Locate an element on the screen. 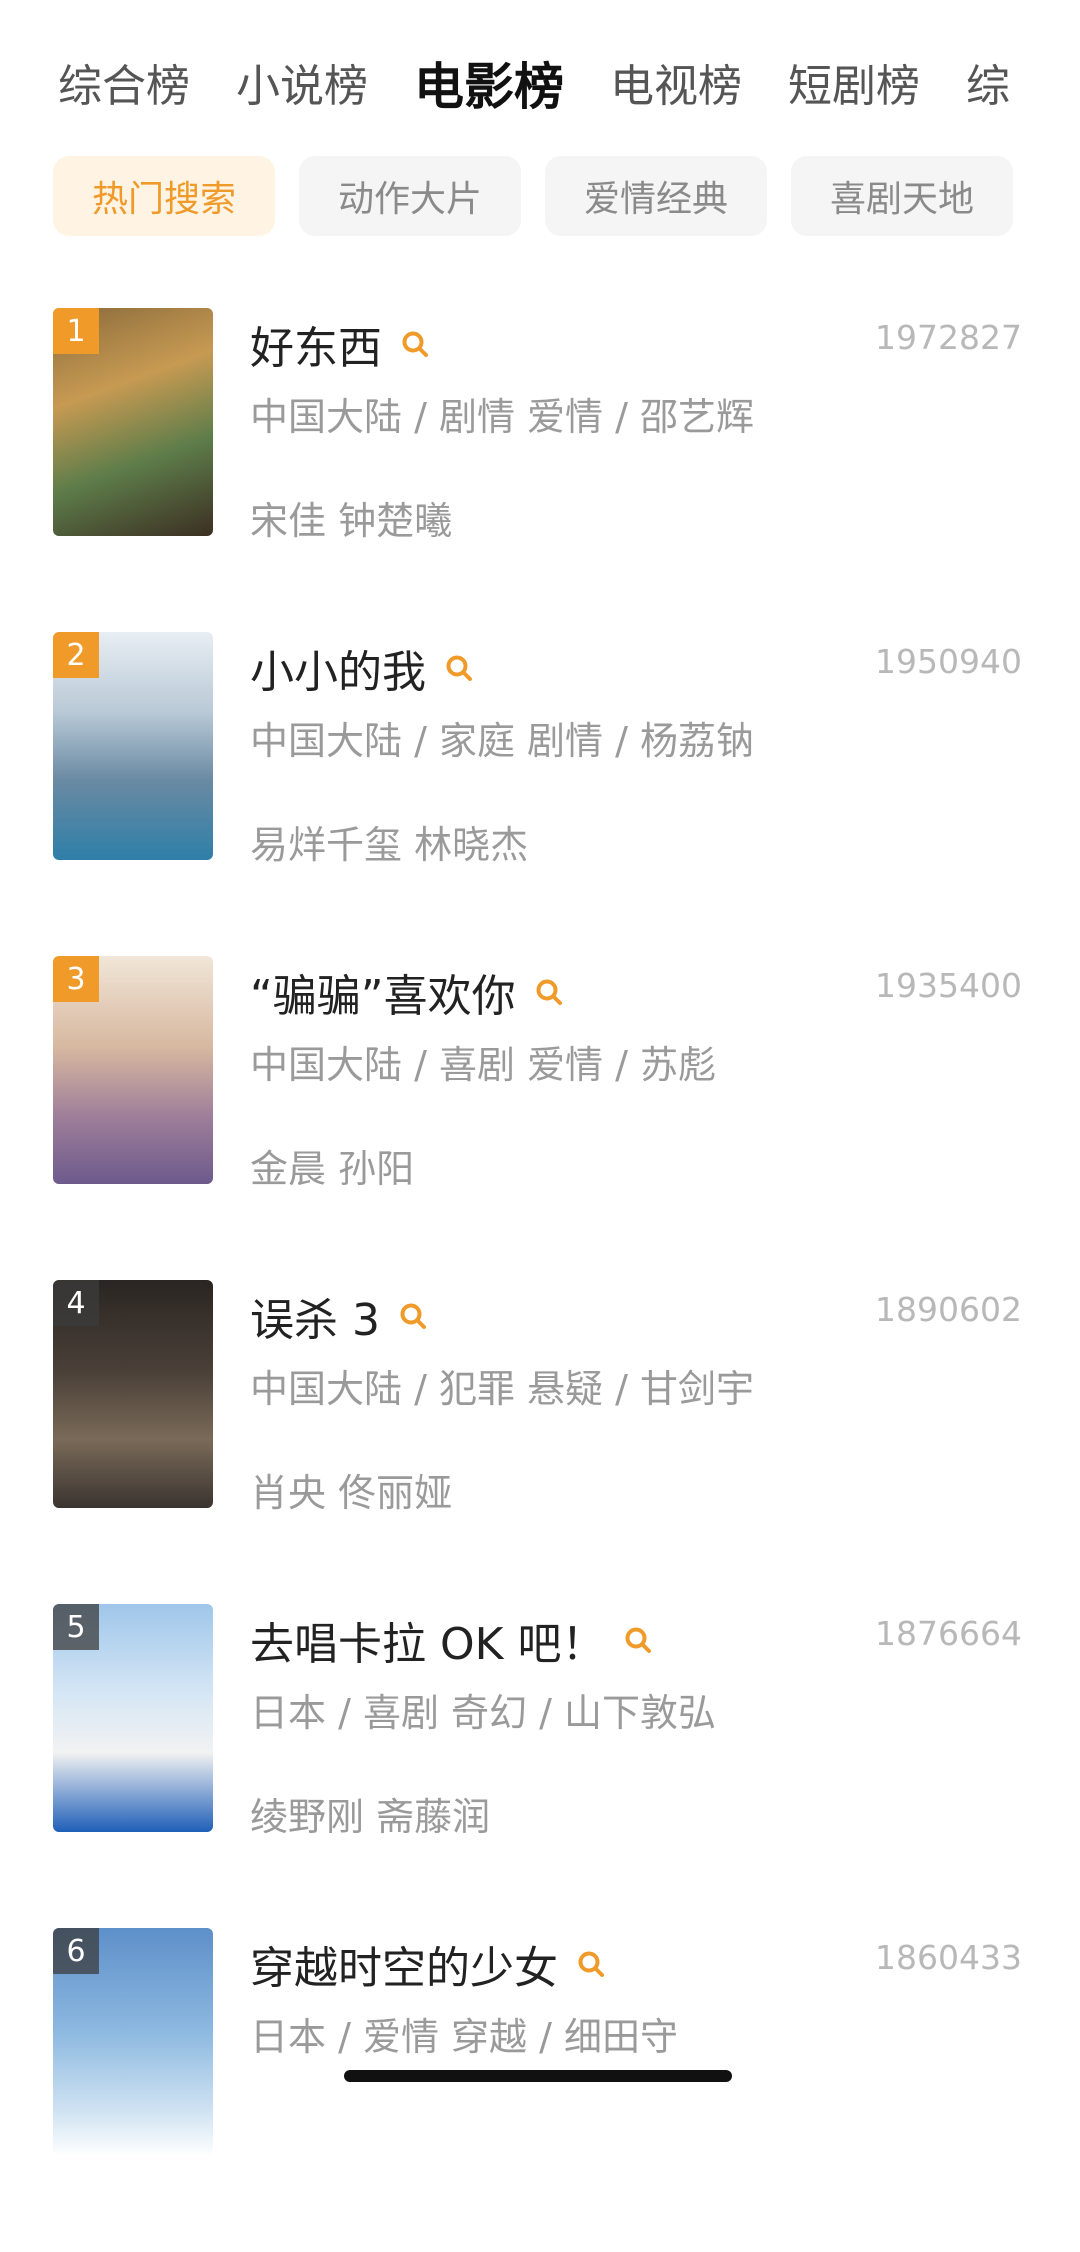  movie-meta: 中国大陆 / 犯罪 悬疑 / 甘剑宇 is located at coordinates (502, 1389).